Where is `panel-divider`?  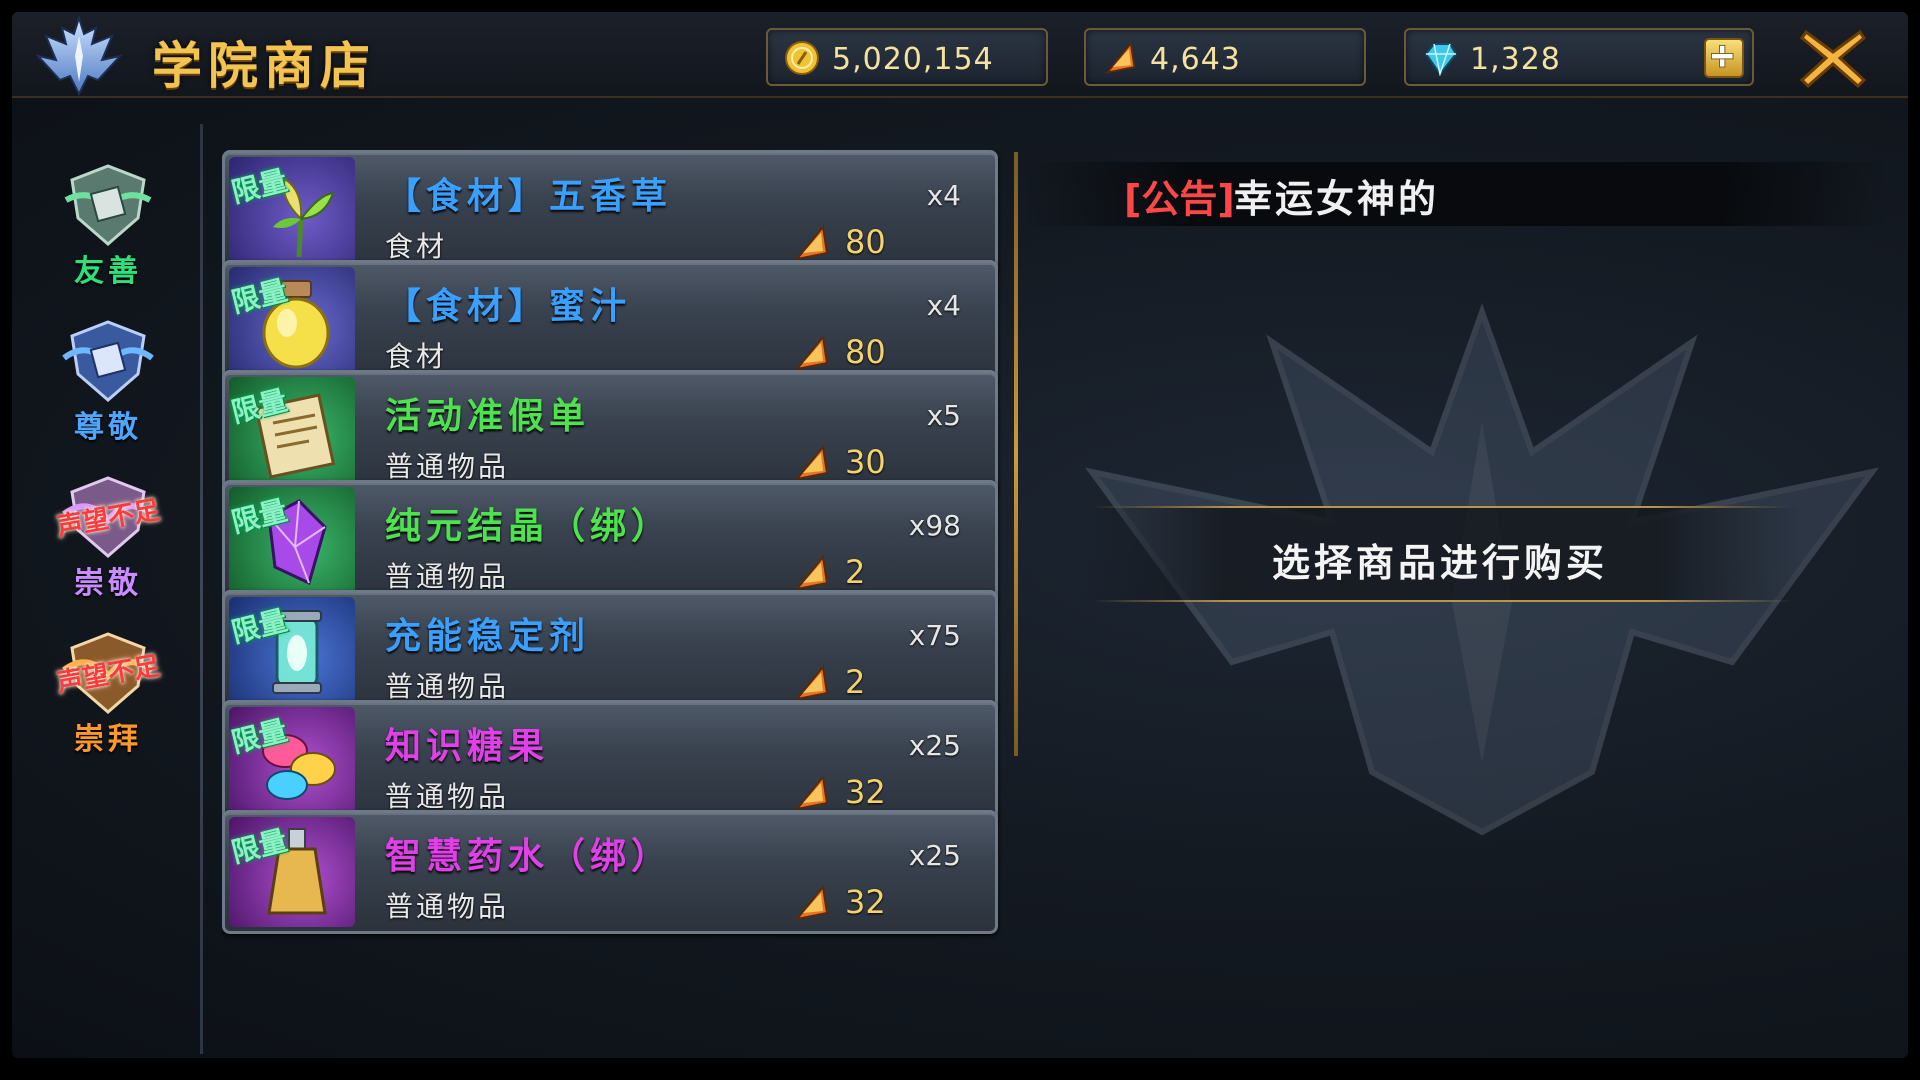 panel-divider is located at coordinates (1016, 454).